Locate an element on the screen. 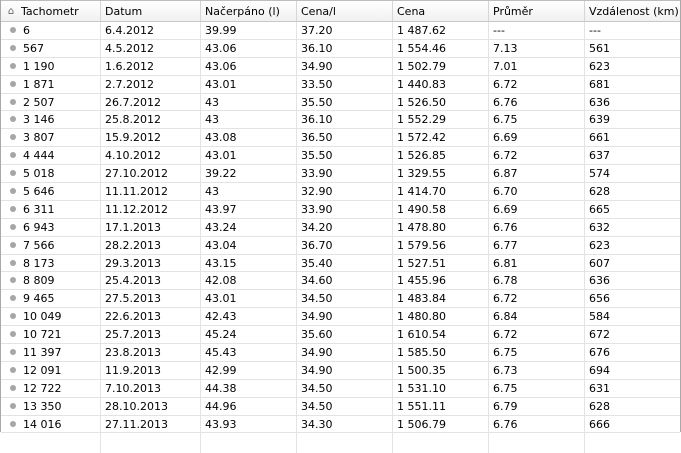 The height and width of the screenshot is (453, 681). cell-value: 623 is located at coordinates (599, 66).